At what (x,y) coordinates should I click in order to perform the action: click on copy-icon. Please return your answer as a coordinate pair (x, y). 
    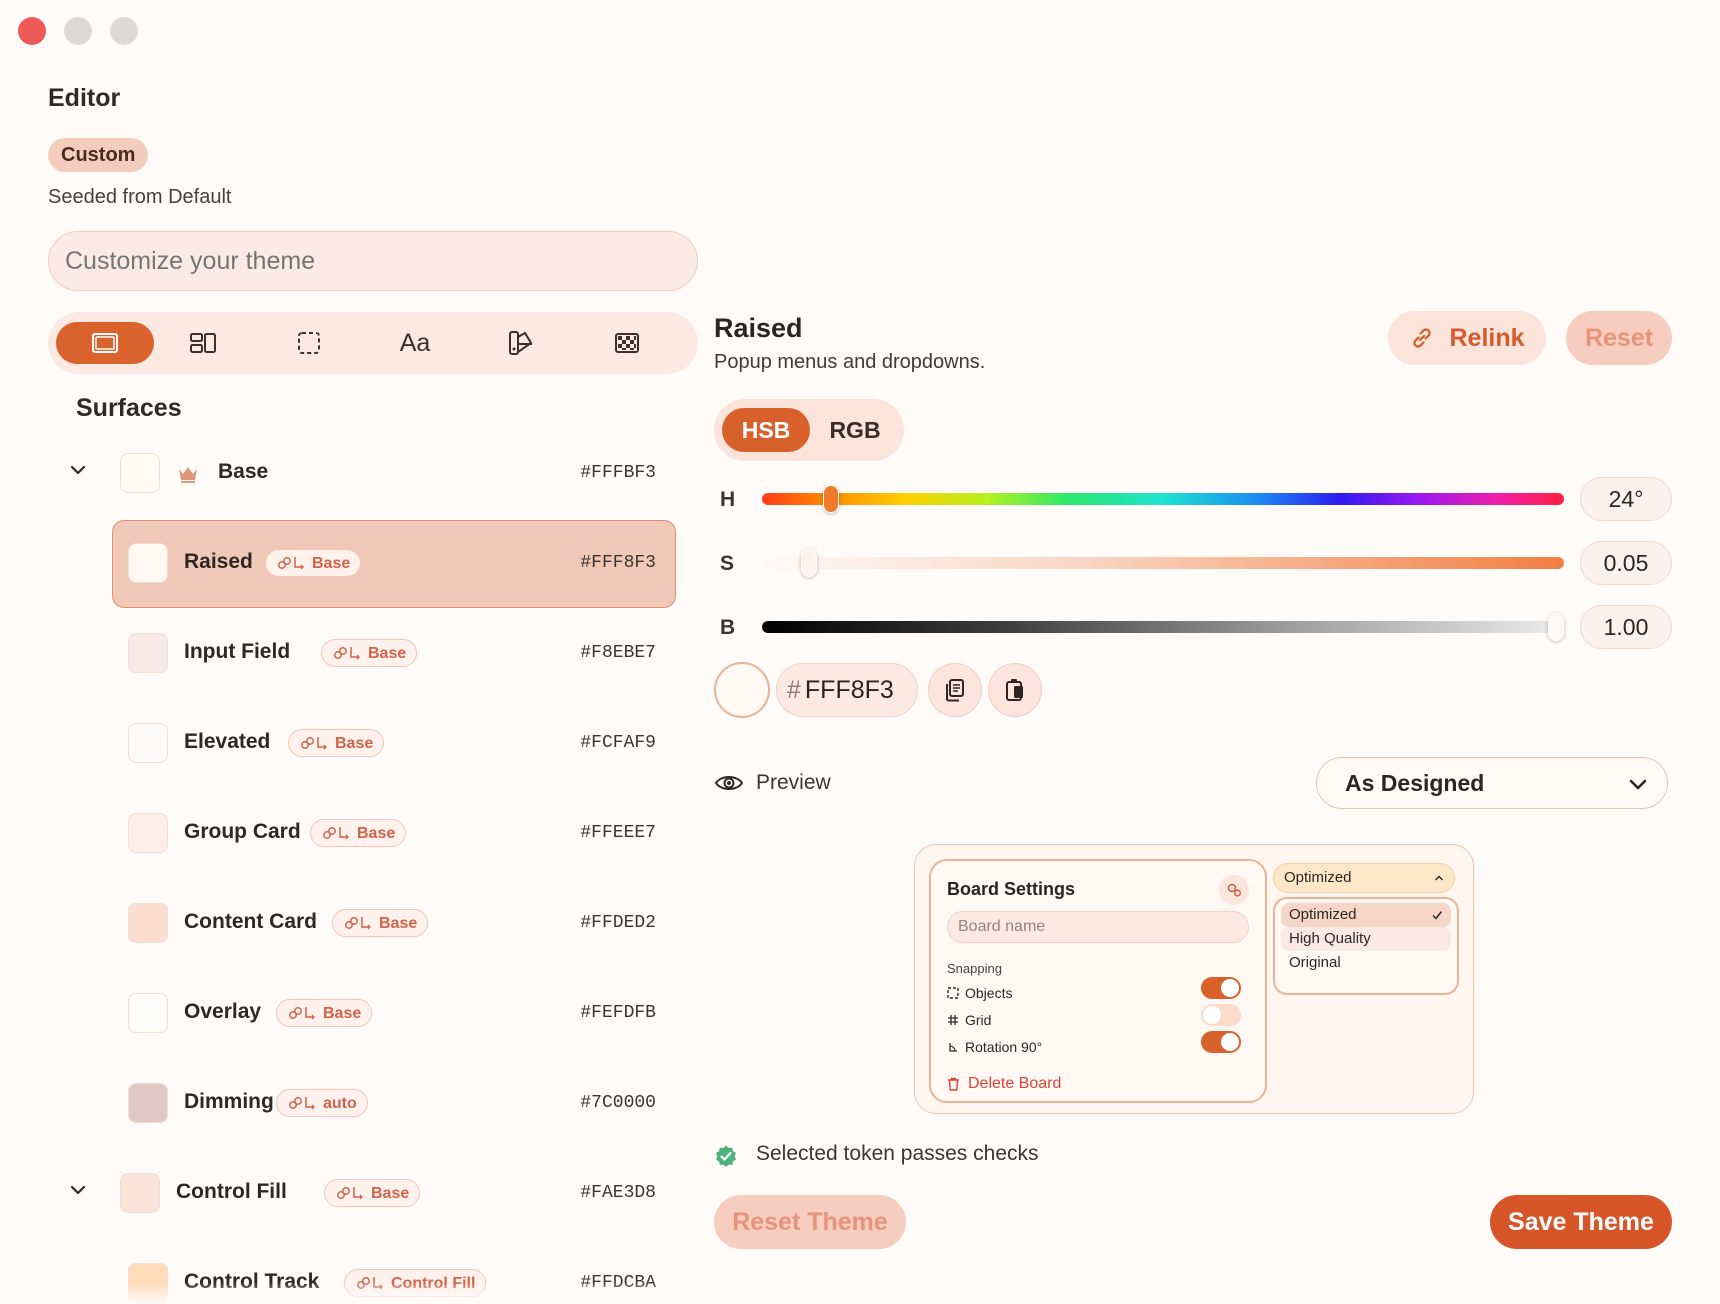
    Looking at the image, I should click on (955, 690).